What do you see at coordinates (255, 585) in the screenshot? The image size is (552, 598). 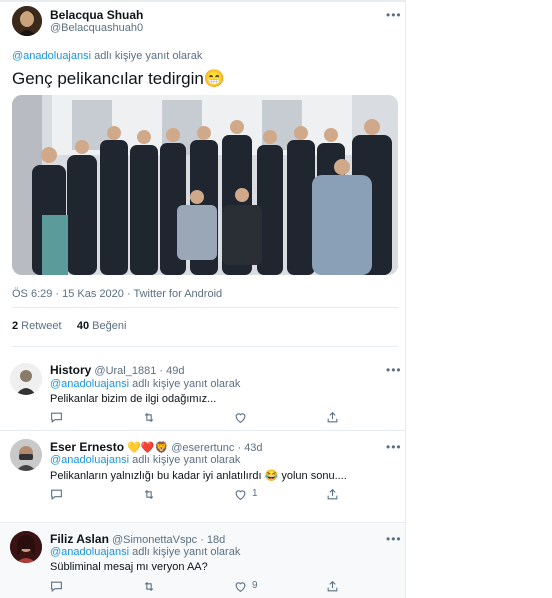 I see `like-count: 9` at bounding box center [255, 585].